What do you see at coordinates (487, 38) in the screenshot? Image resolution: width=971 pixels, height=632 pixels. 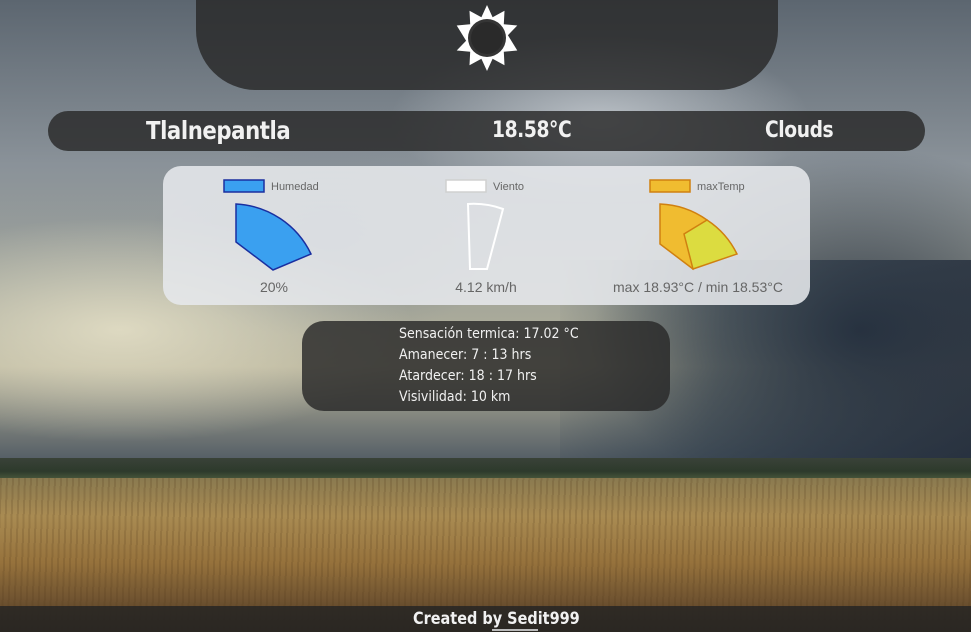 I see `sun-icon` at bounding box center [487, 38].